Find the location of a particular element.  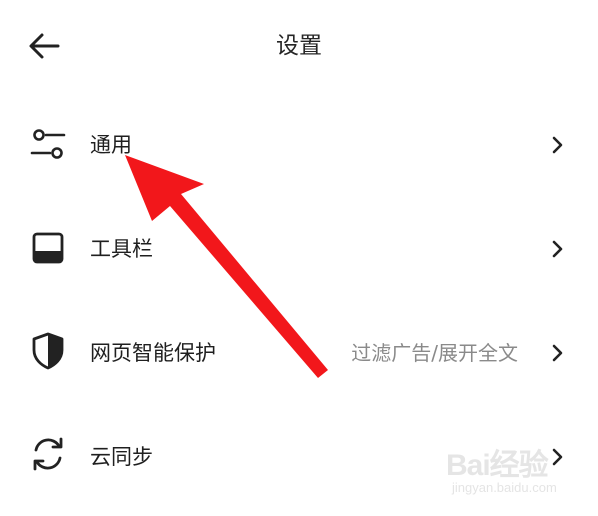

shield-icon is located at coordinates (48, 351).